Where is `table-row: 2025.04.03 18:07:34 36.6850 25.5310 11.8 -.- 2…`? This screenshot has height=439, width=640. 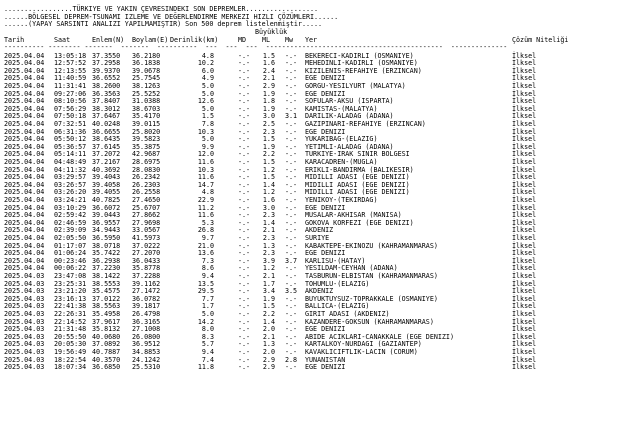 table-row: 2025.04.03 18:07:34 36.6850 25.5310 11.8 -.- 2… is located at coordinates (322, 368).